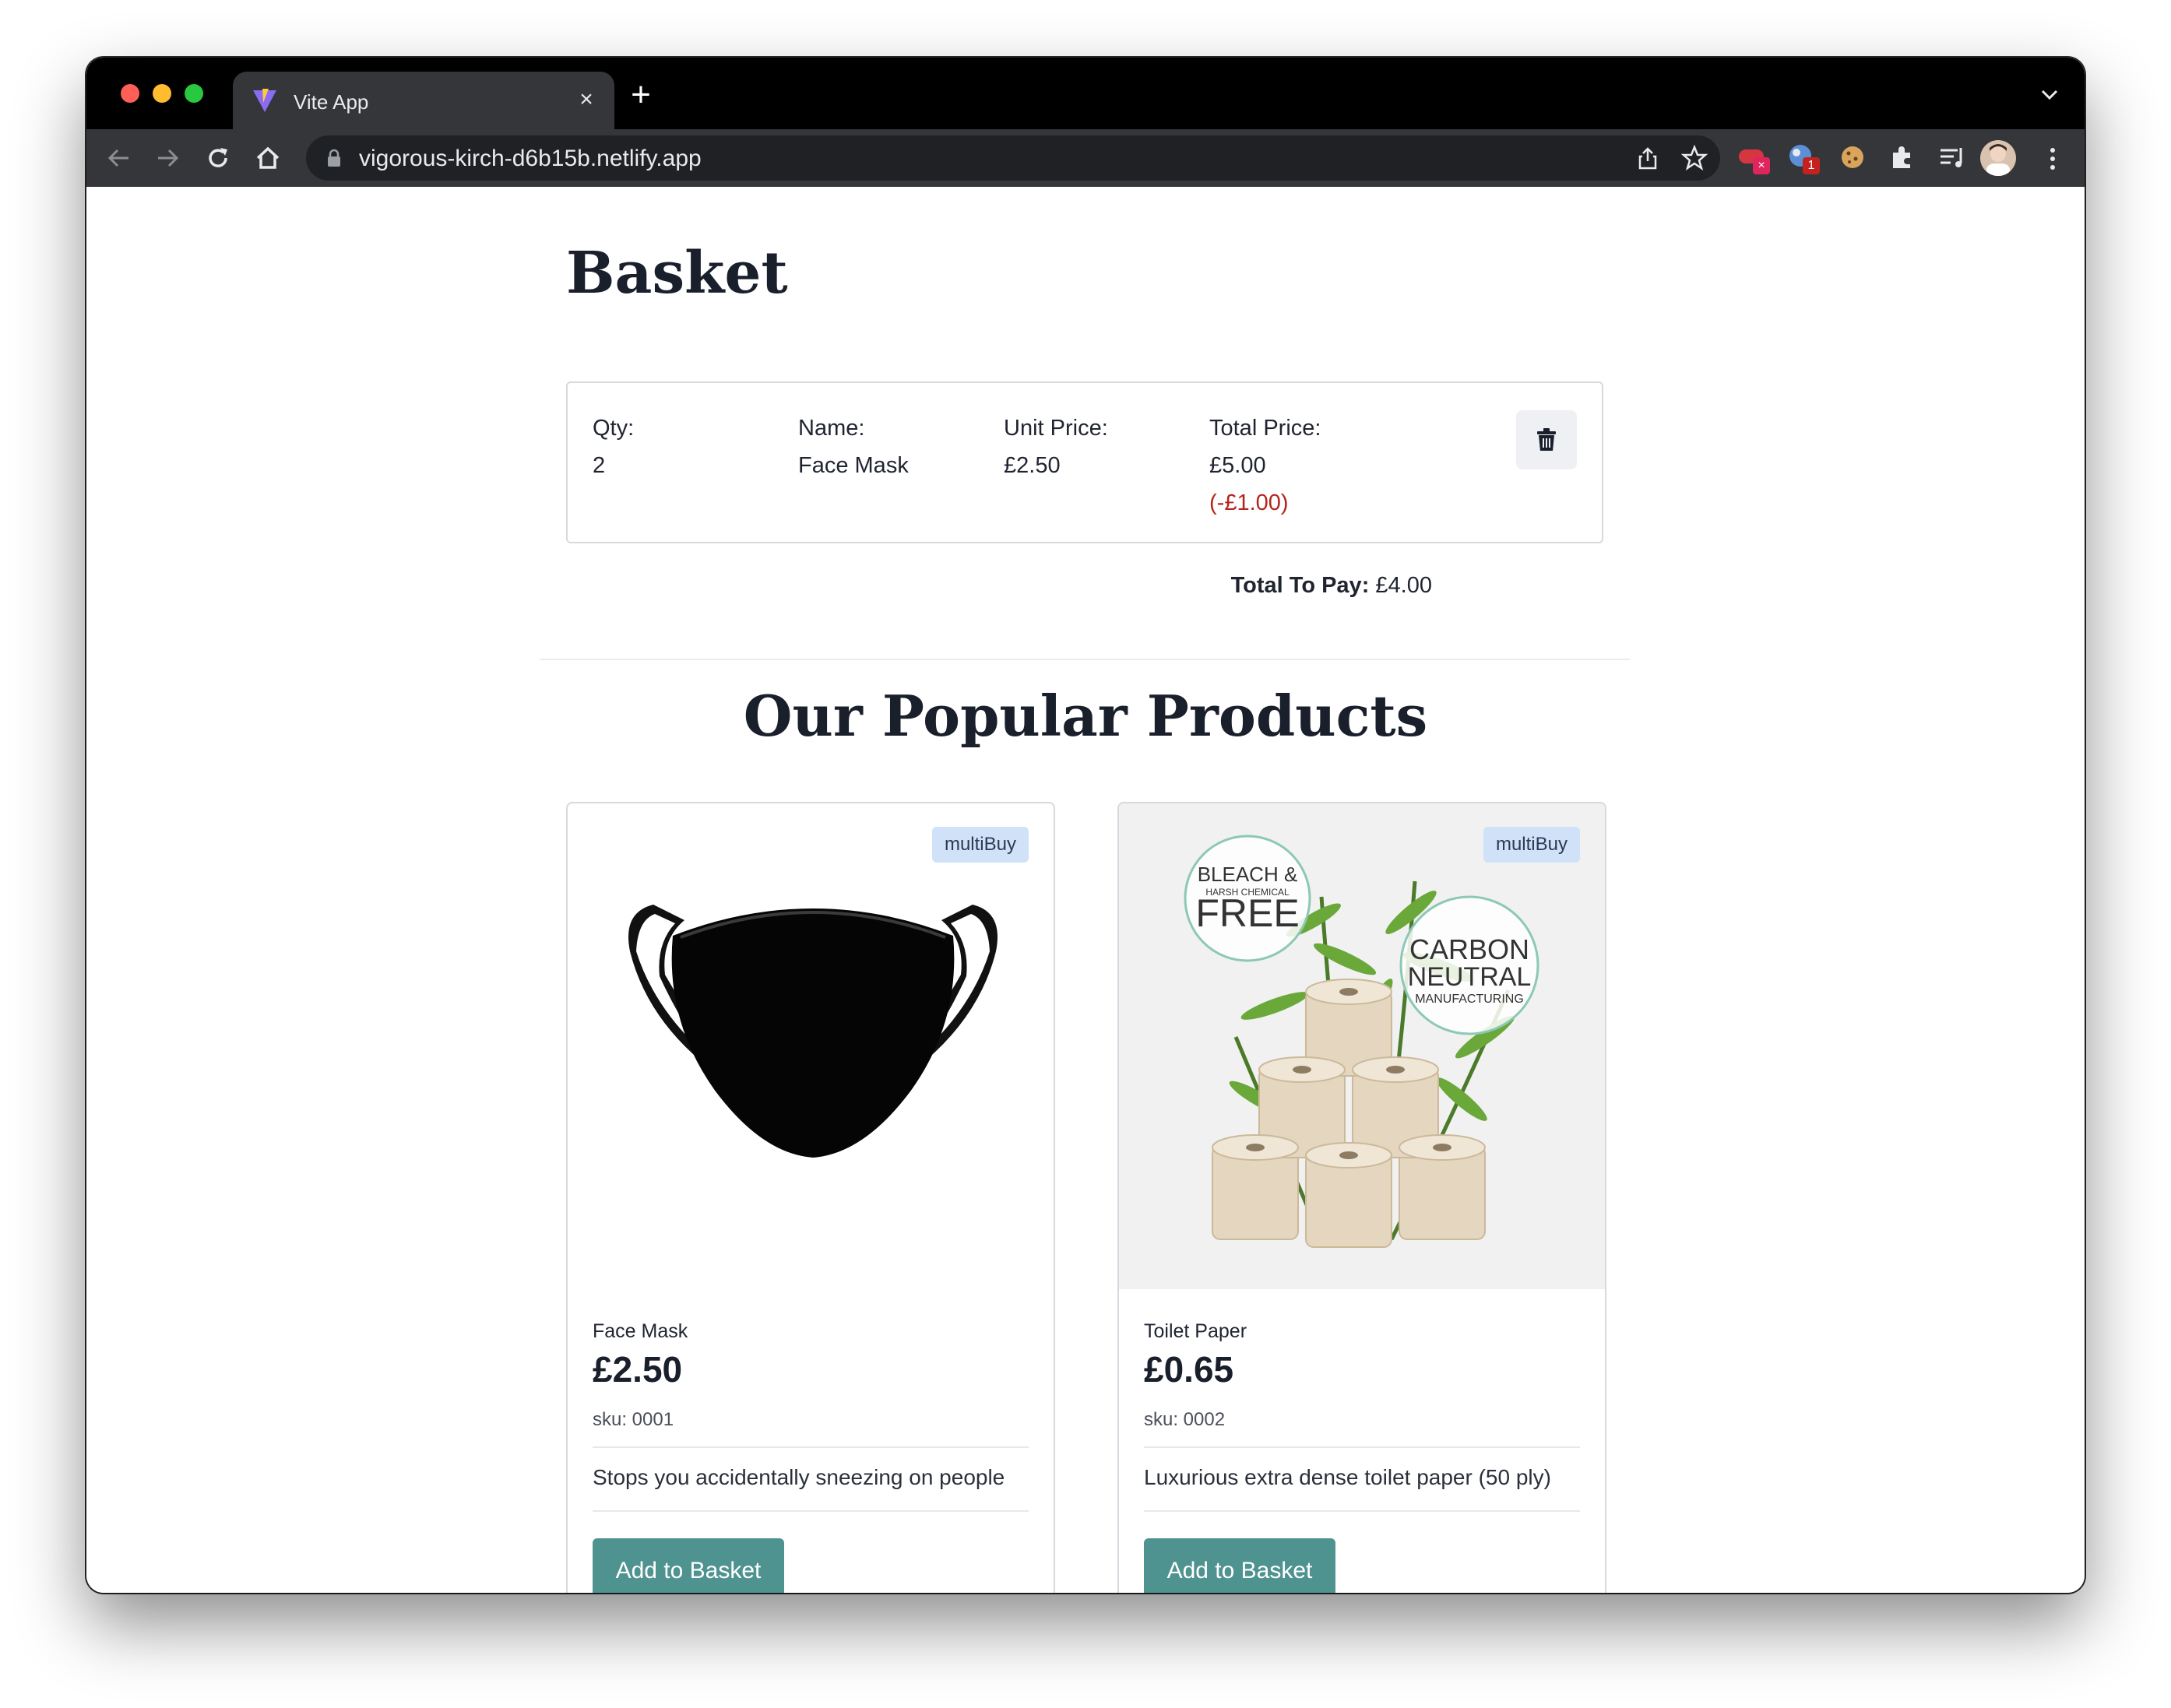  I want to click on address-bar: vigorous-kirch-d6b15b.netlify.app, so click(1013, 158).